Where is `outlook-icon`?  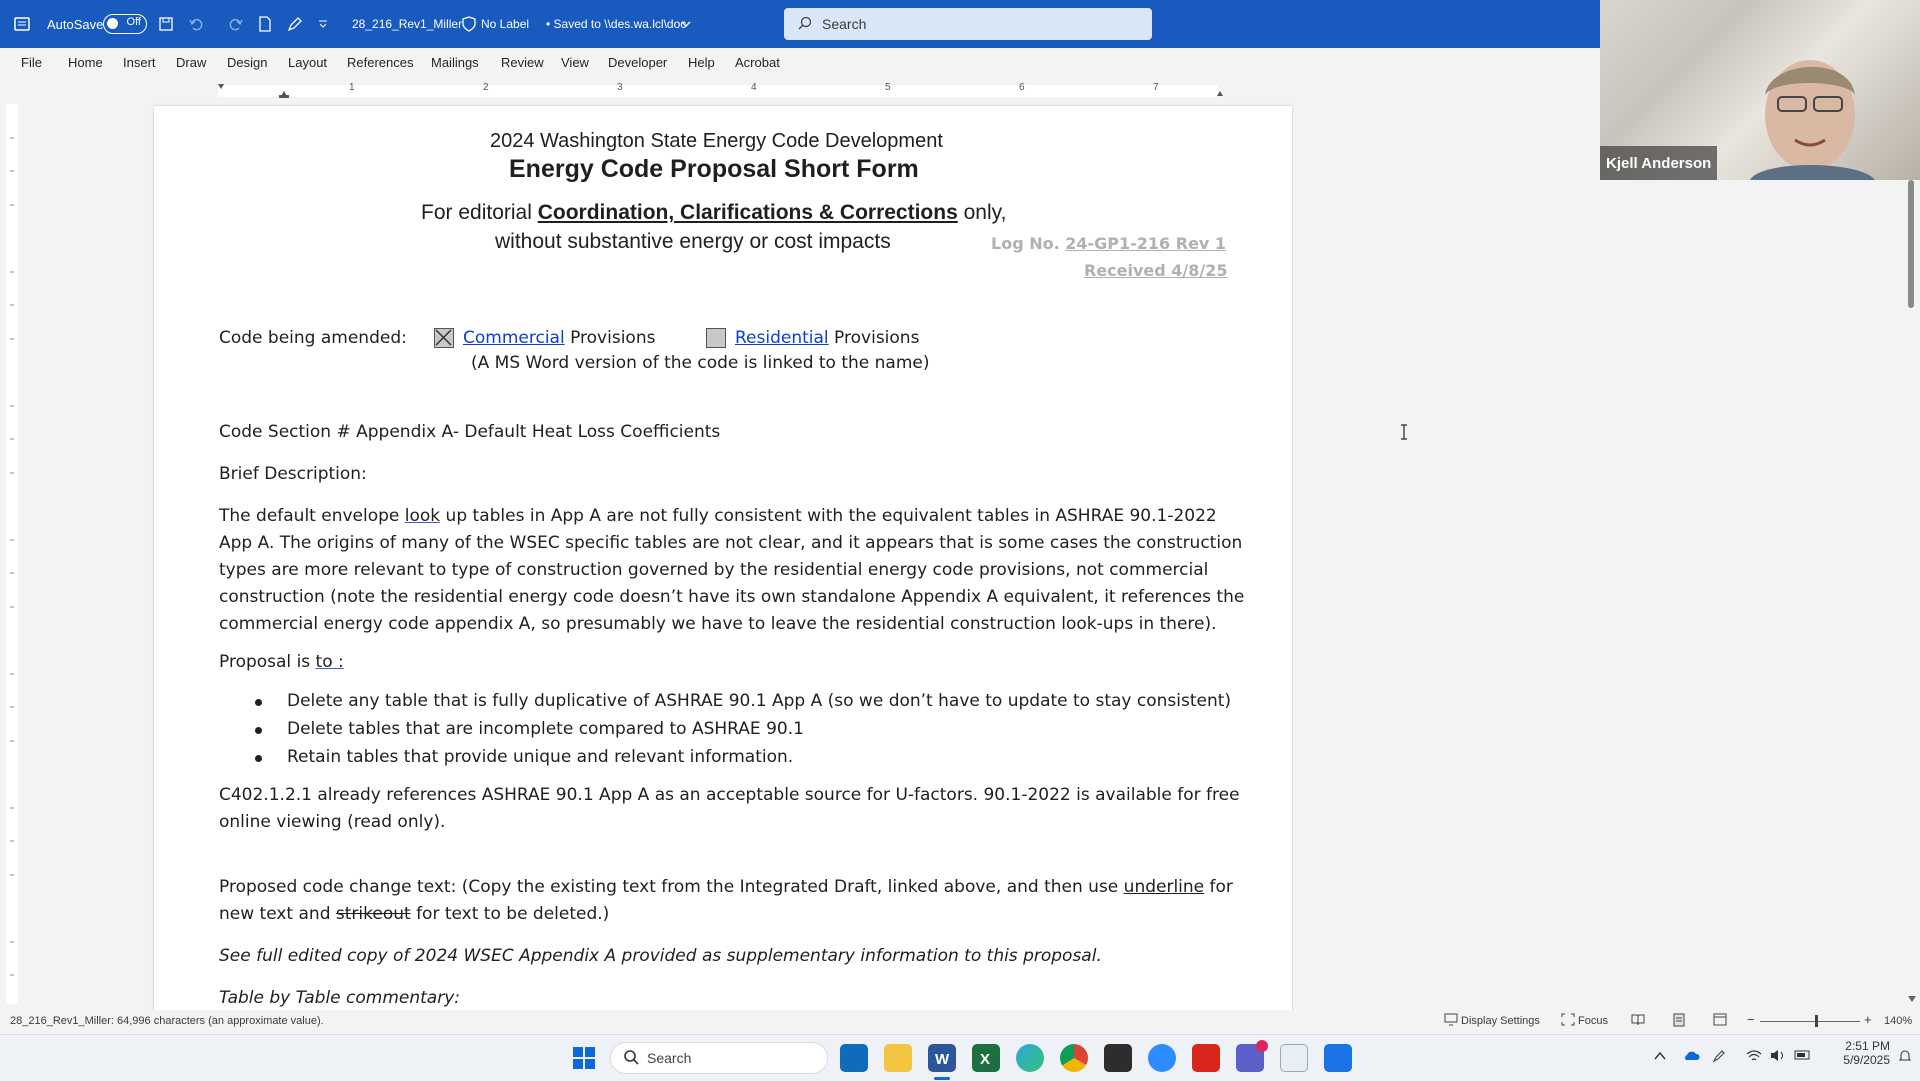
outlook-icon is located at coordinates (854, 1058).